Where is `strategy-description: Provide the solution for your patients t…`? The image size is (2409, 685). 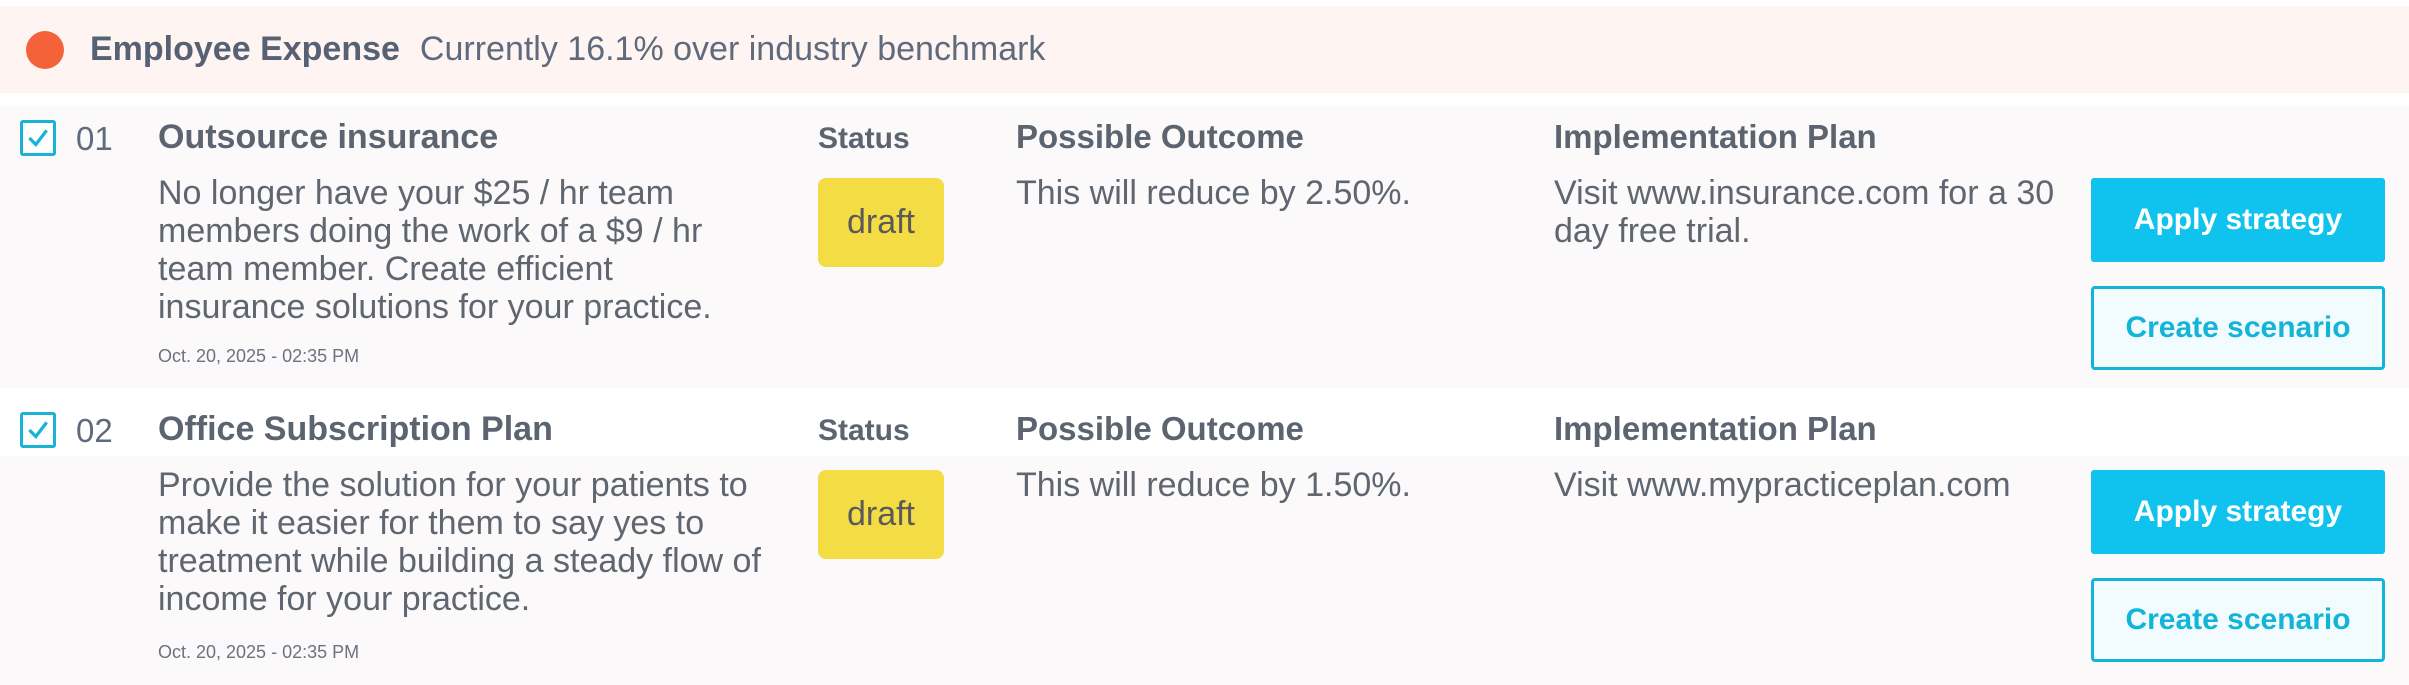
strategy-description: Provide the solution for your patients t… is located at coordinates (459, 542).